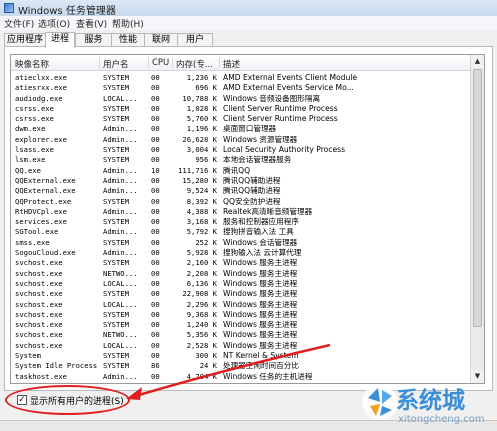 Image resolution: width=497 pixels, height=431 pixels. Describe the element at coordinates (60, 40) in the screenshot. I see `tab-processes: 进程` at that location.